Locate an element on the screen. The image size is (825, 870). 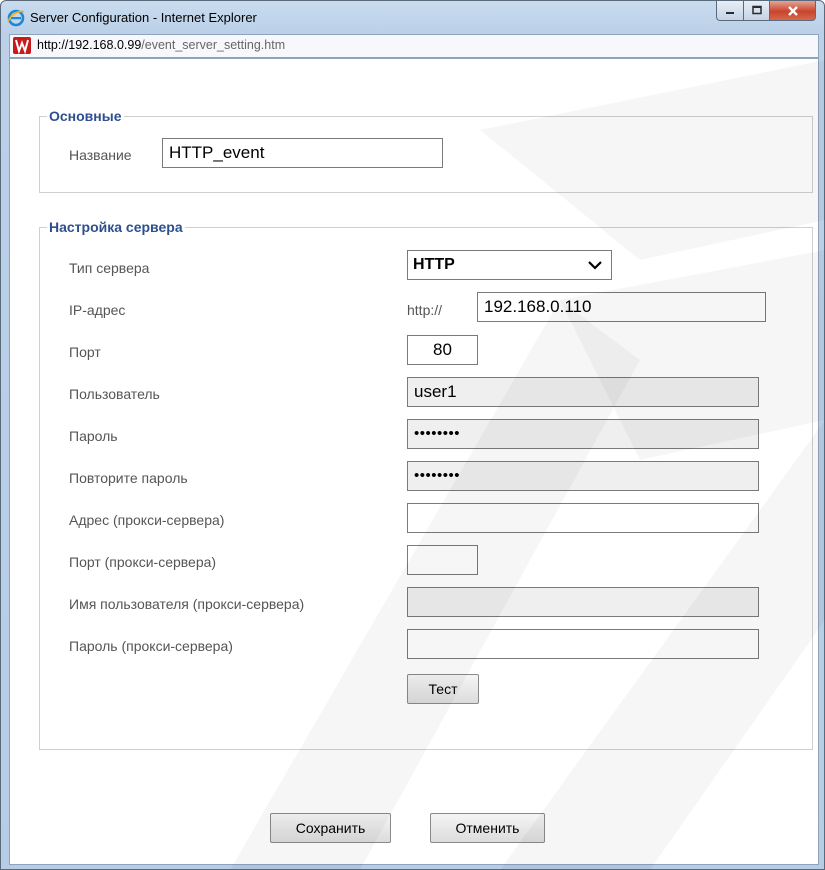
window-title: Server Configuration - Internet Explorer is located at coordinates (143, 17).